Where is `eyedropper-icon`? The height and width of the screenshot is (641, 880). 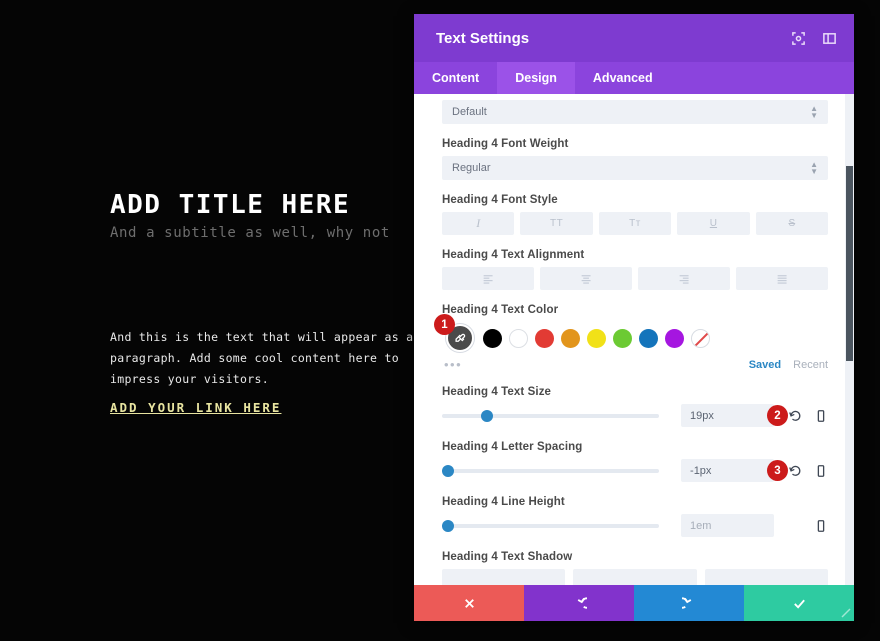
eyedropper-icon is located at coordinates (459, 337).